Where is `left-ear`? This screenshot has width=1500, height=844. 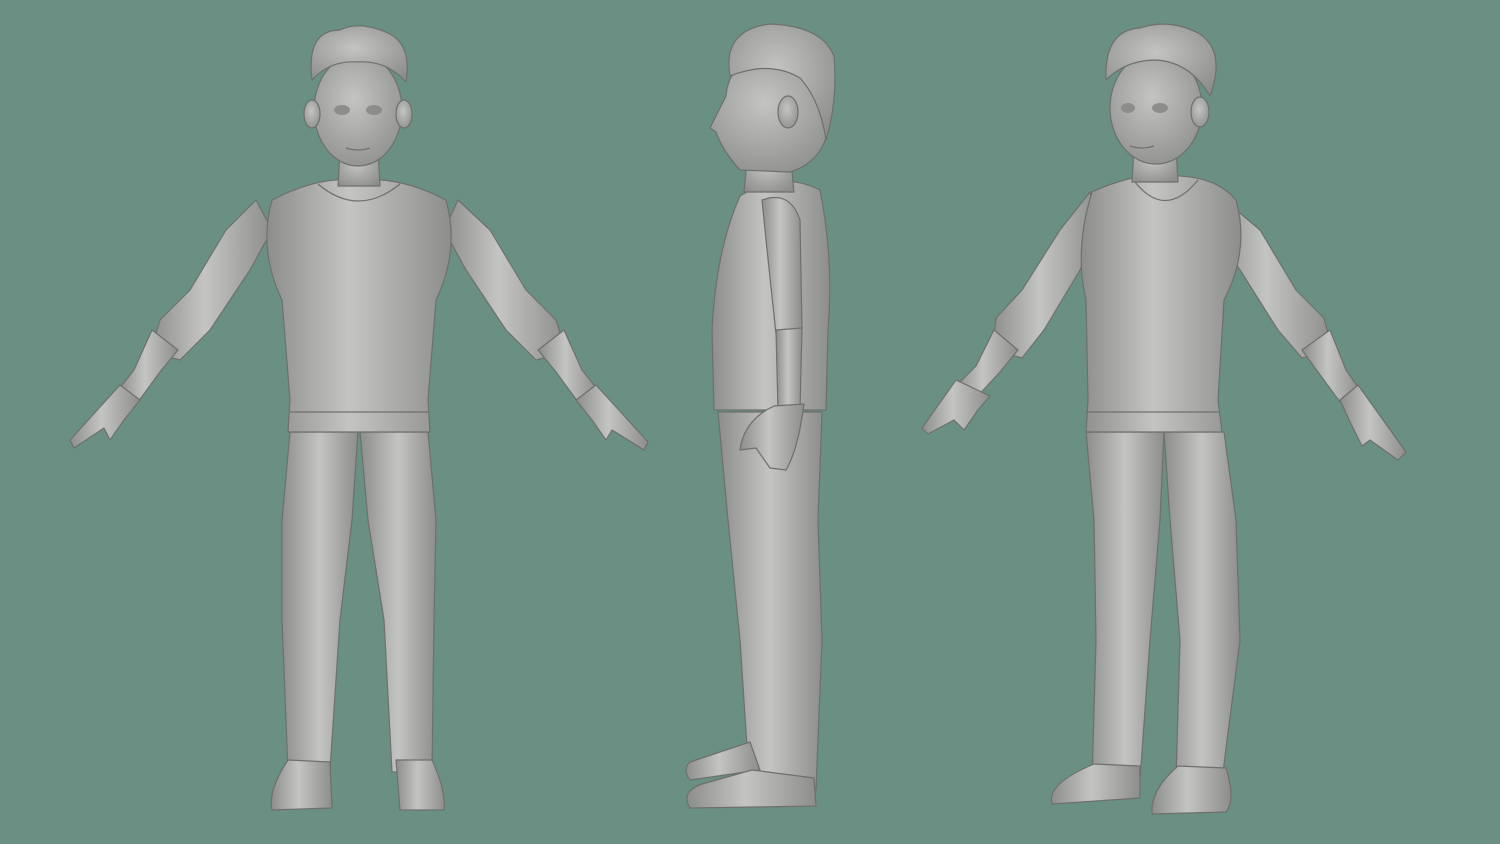 left-ear is located at coordinates (312, 114).